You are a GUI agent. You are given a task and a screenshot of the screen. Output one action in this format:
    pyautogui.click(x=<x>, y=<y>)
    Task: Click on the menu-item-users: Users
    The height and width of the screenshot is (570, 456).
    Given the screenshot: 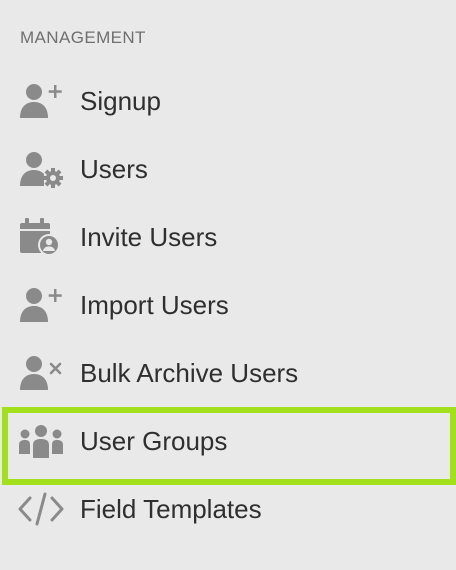 What is the action you would take?
    pyautogui.click(x=228, y=169)
    